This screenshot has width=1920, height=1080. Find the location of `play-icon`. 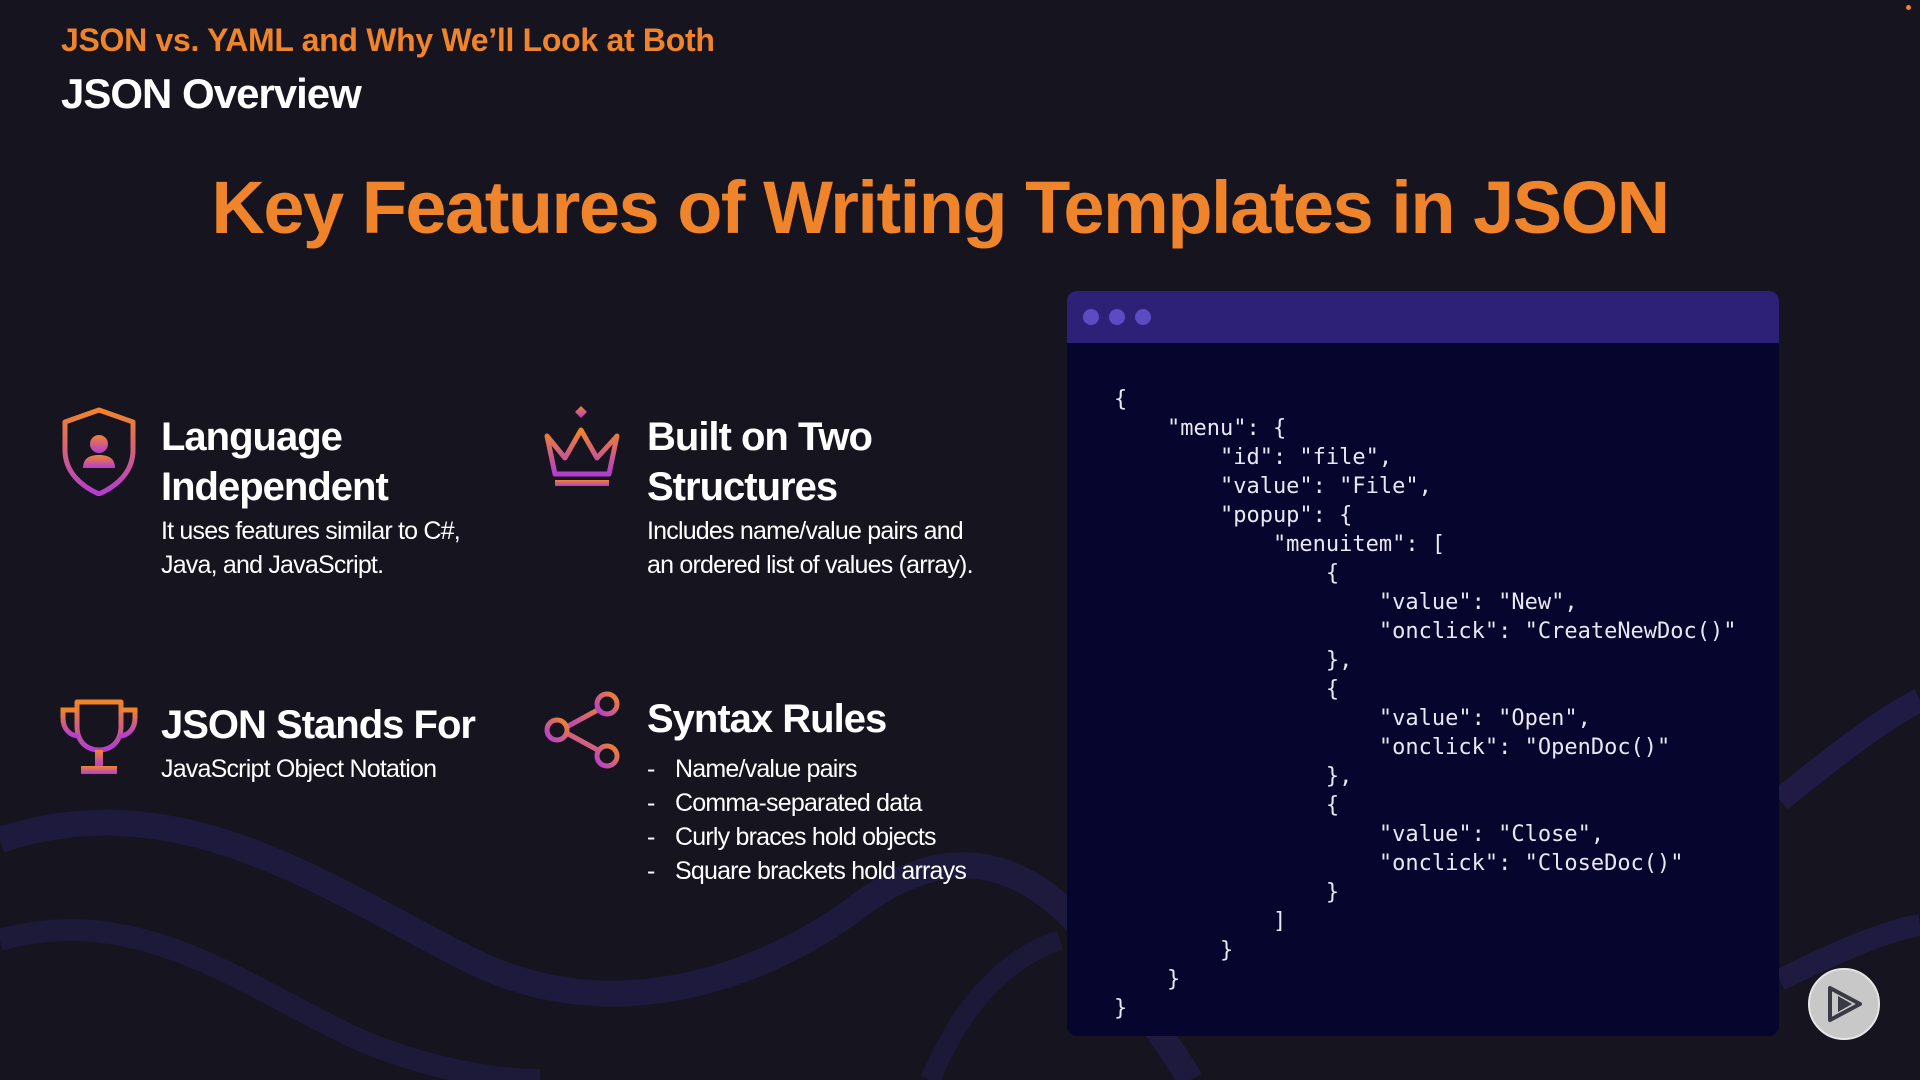

play-icon is located at coordinates (1845, 1004).